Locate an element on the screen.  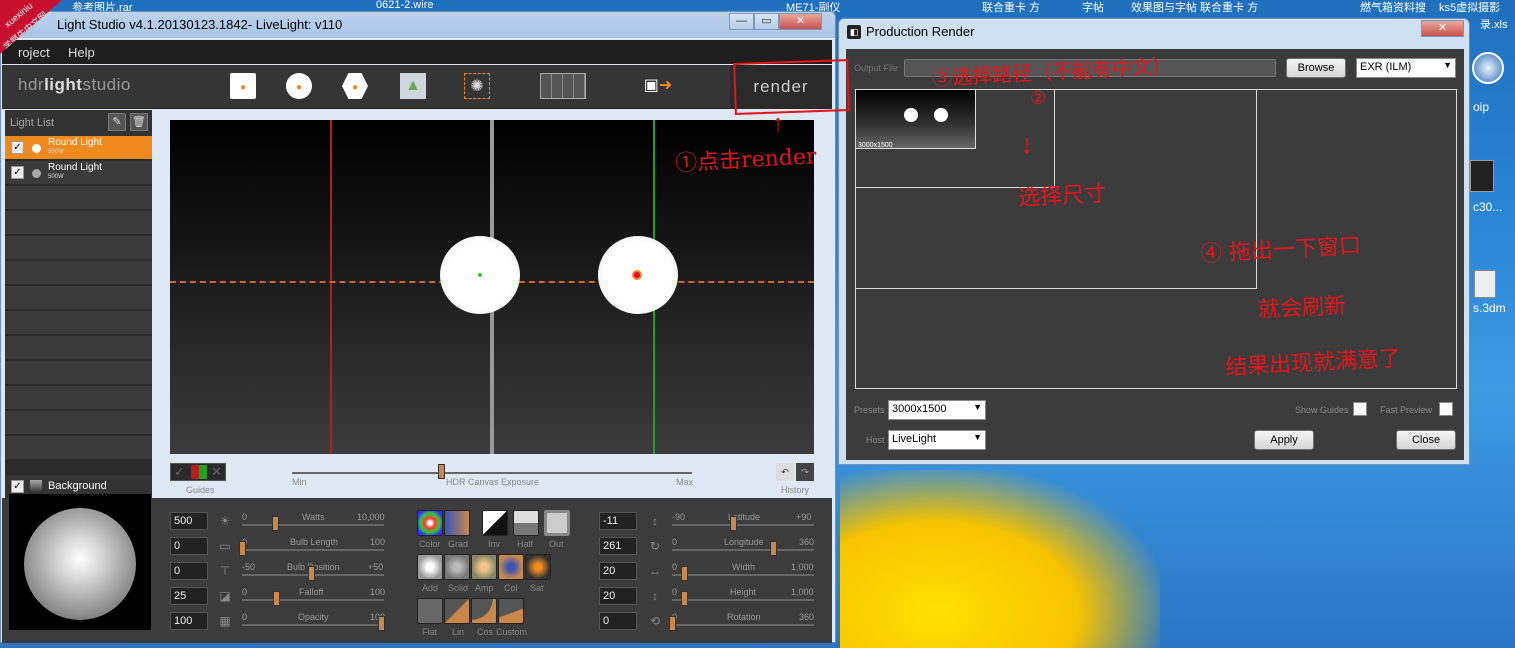
guide-off-icon: ✕ is located at coordinates (216, 472).